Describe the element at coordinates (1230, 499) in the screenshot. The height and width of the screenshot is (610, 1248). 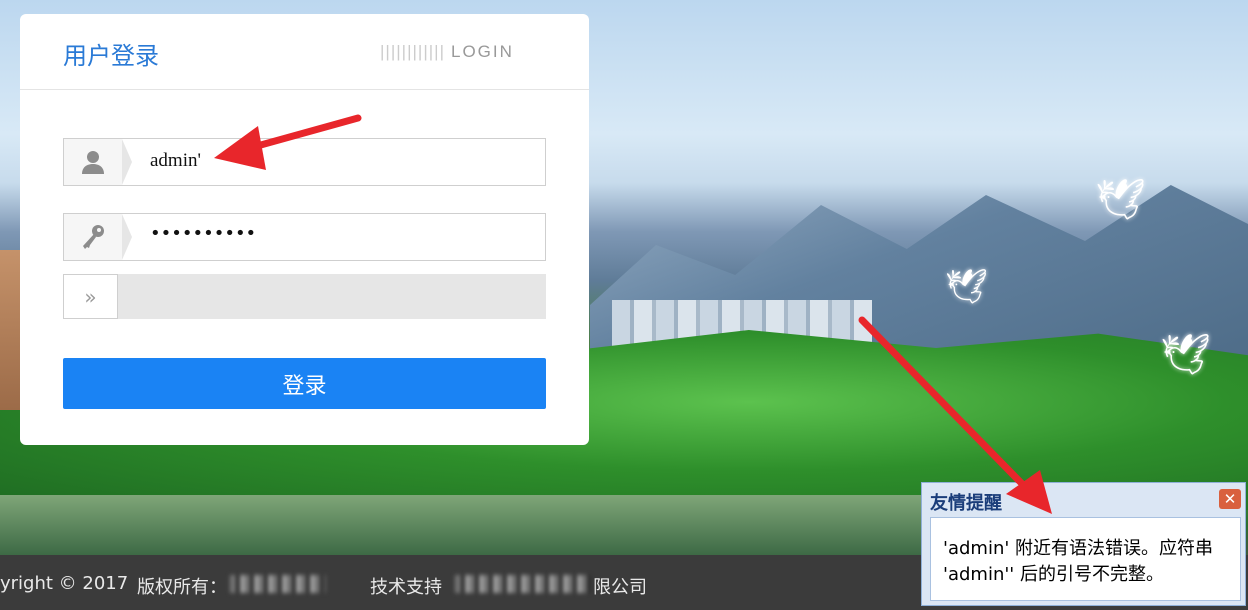
I see `close-icon: ✕` at that location.